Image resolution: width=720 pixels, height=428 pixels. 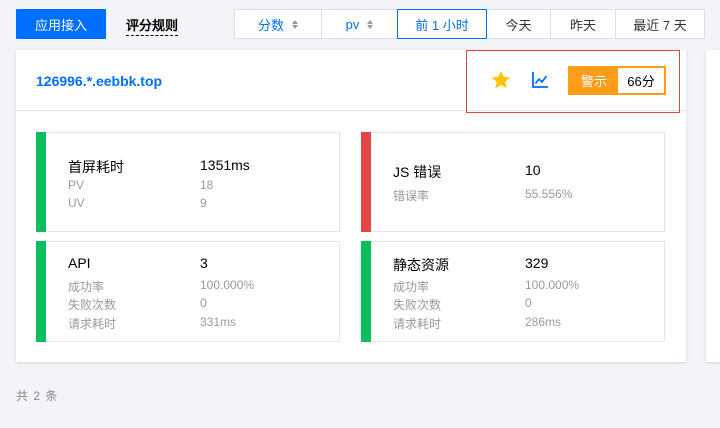 I want to click on alert-score-tag: 警示 66分, so click(x=617, y=80).